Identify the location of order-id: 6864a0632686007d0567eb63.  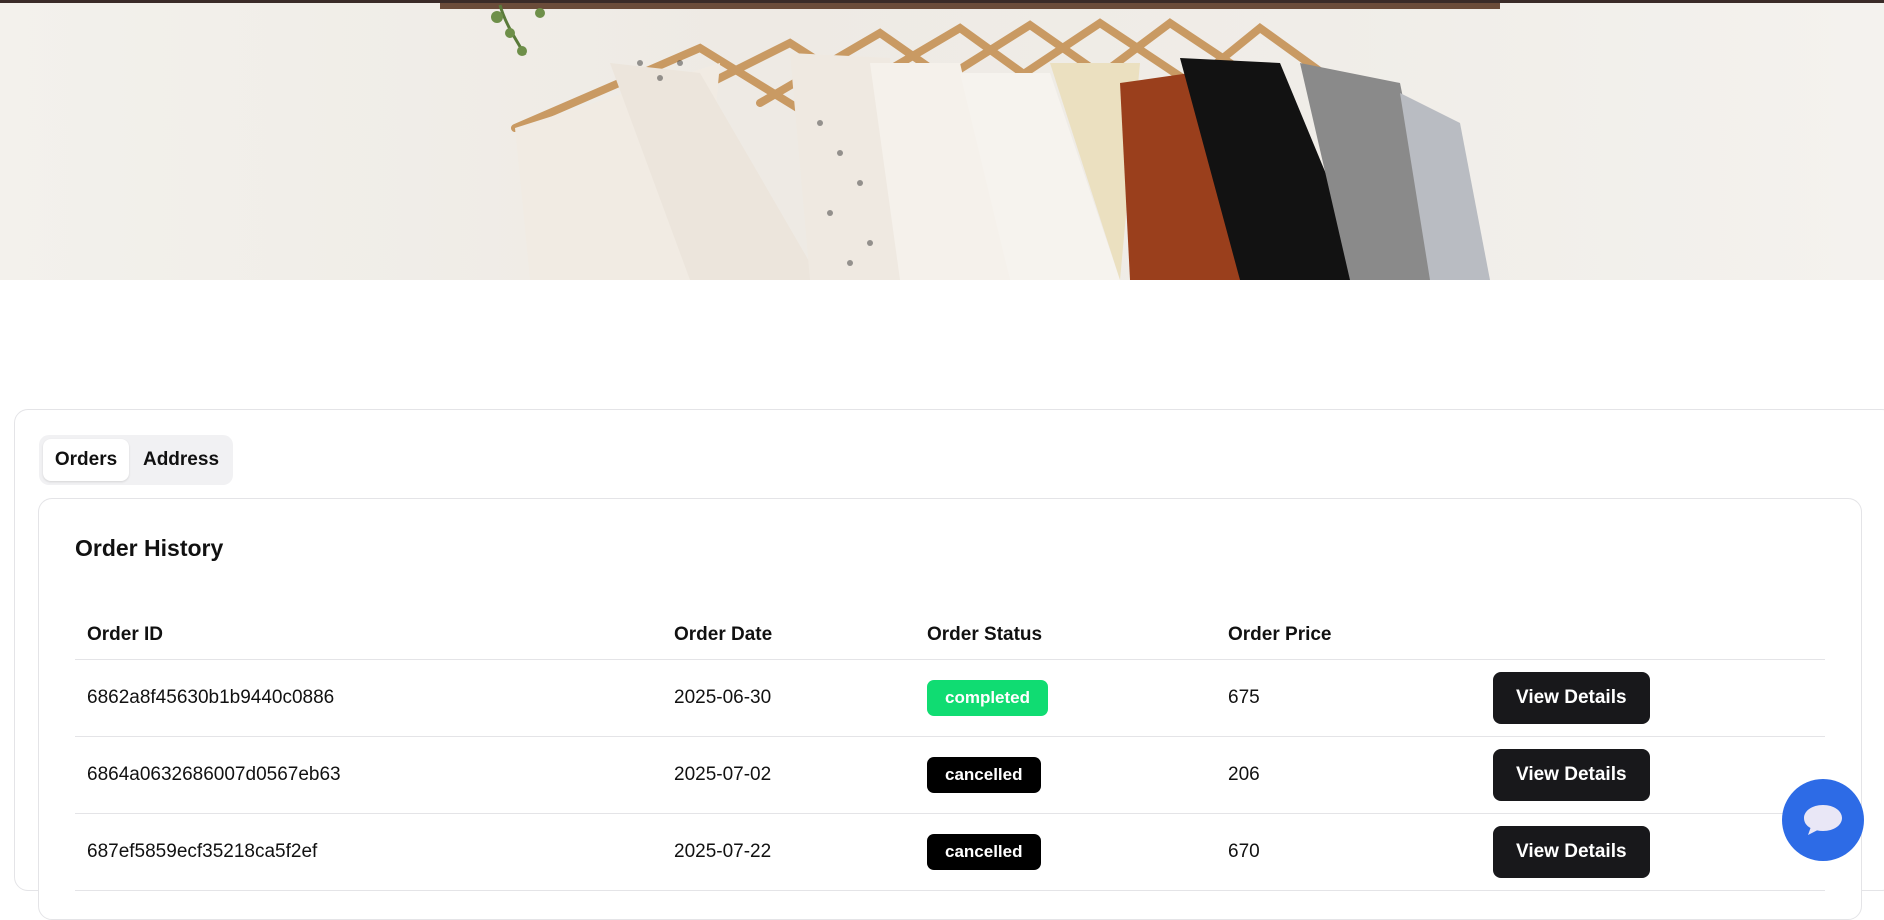
(368, 775).